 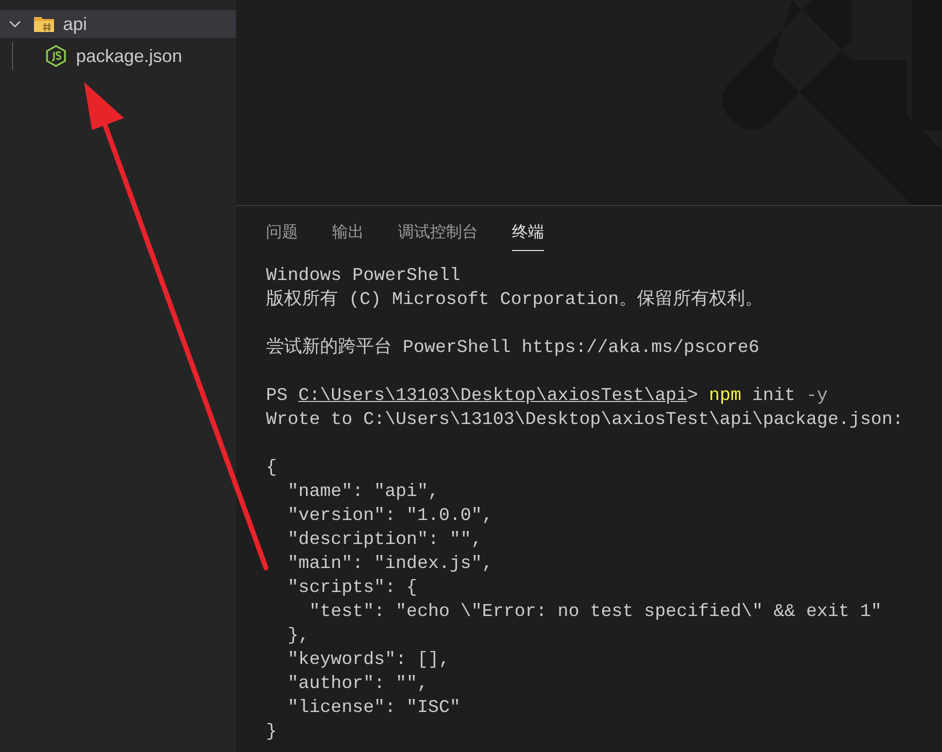 What do you see at coordinates (595, 612) in the screenshot?
I see `terminal-line: "test": "echo \"Error: no test specified\" && exit 1"` at bounding box center [595, 612].